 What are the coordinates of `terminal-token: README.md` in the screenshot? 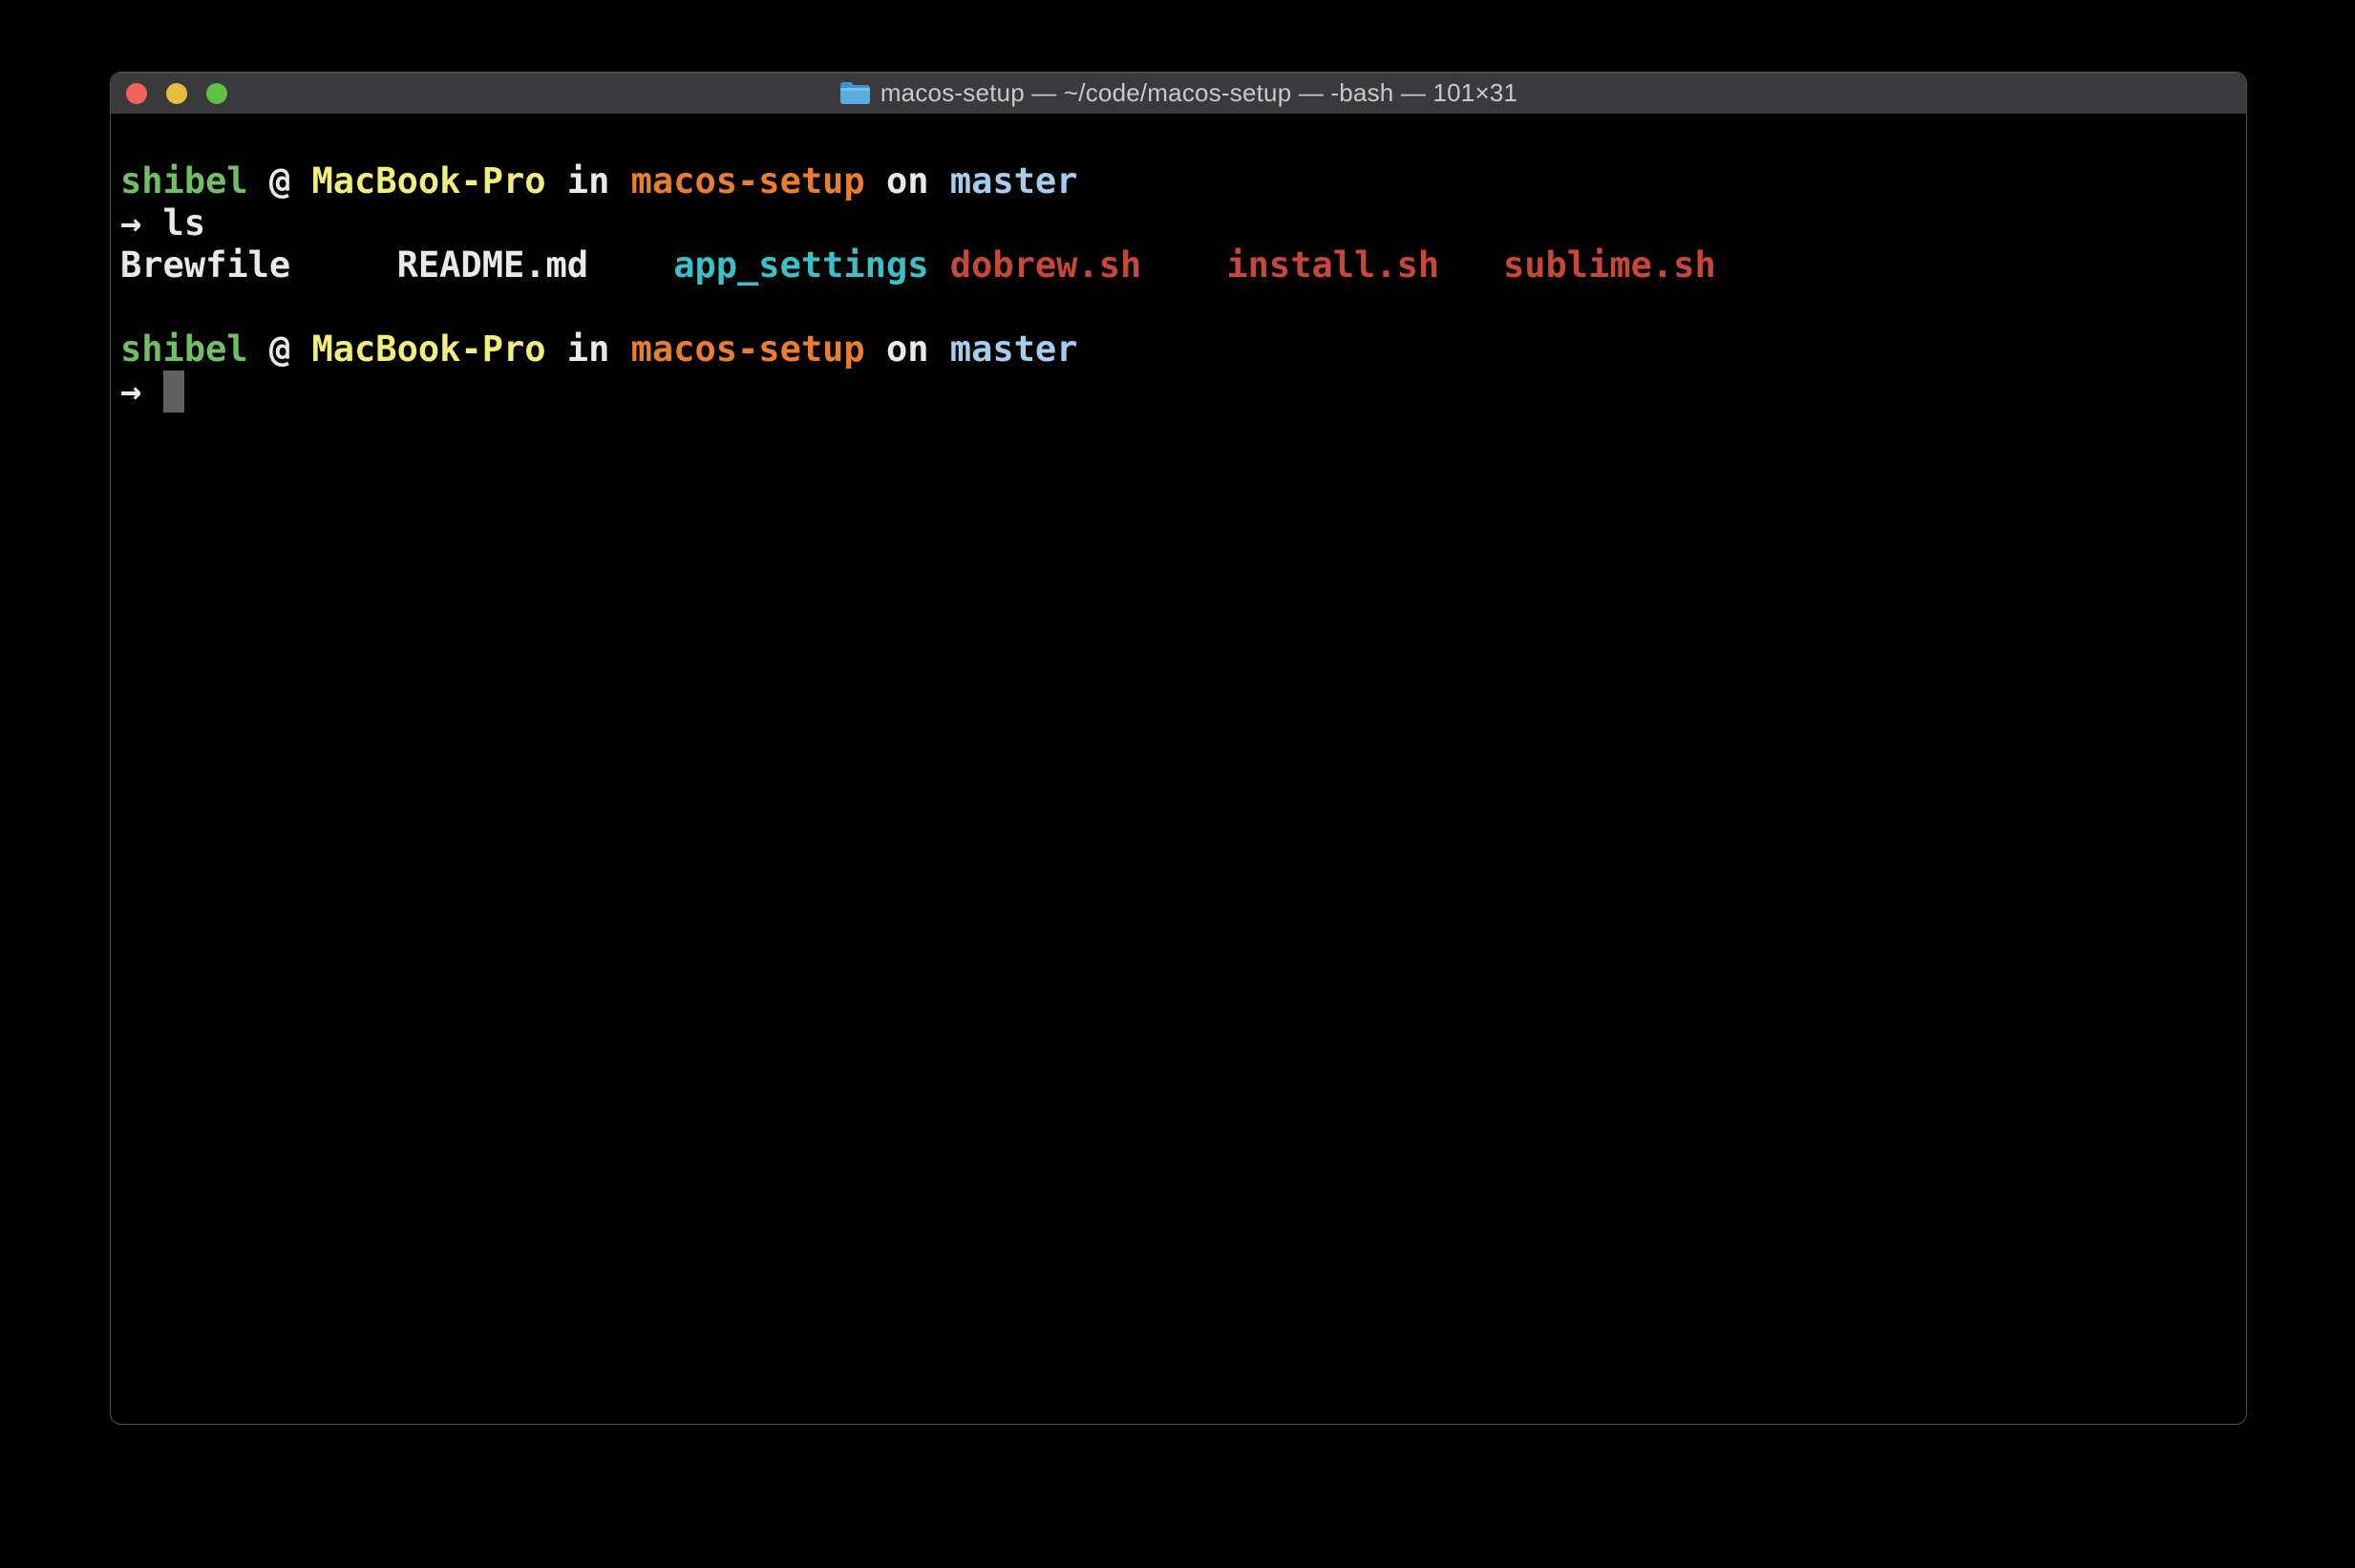 It's located at (535, 265).